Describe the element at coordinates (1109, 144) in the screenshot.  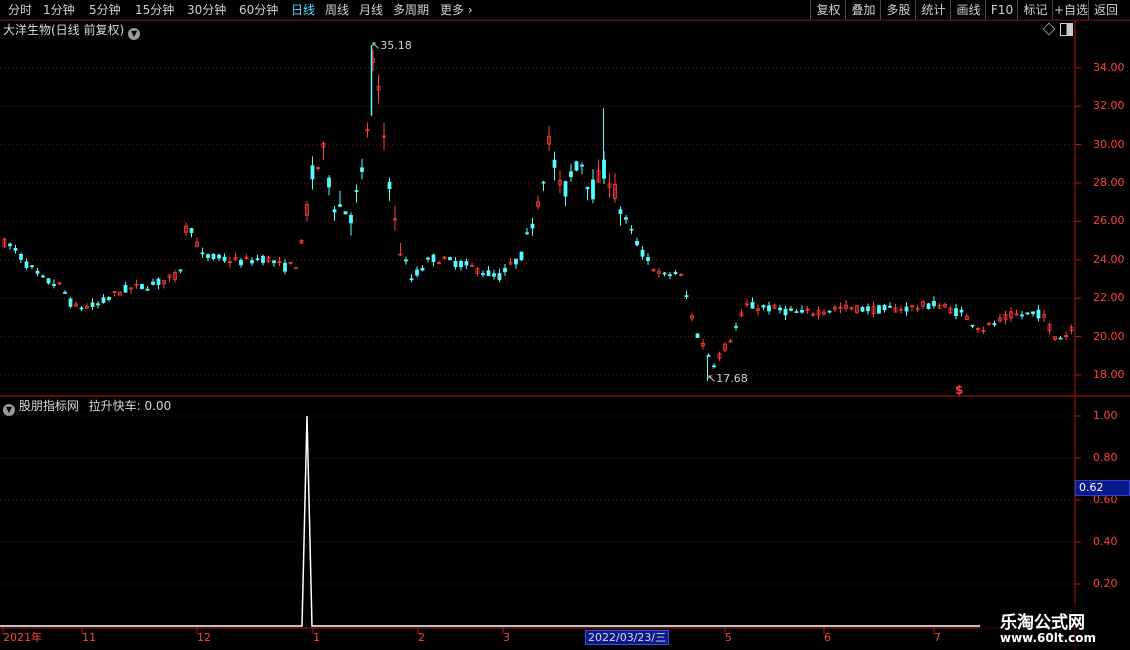
I see `price-tick-2: 30.00` at that location.